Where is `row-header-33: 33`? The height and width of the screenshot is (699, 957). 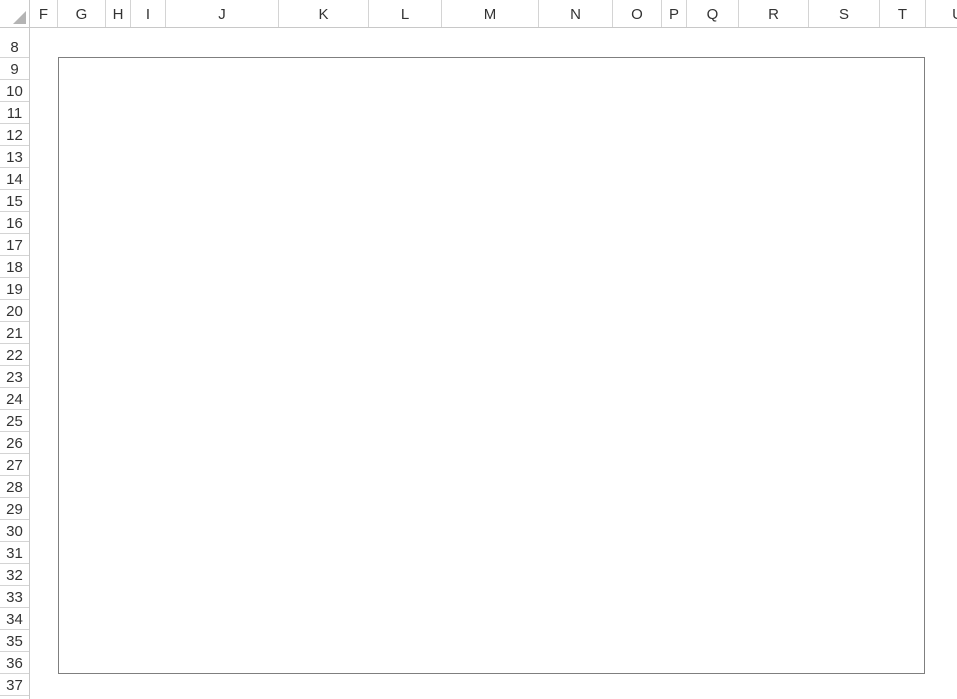 row-header-33: 33 is located at coordinates (14, 597).